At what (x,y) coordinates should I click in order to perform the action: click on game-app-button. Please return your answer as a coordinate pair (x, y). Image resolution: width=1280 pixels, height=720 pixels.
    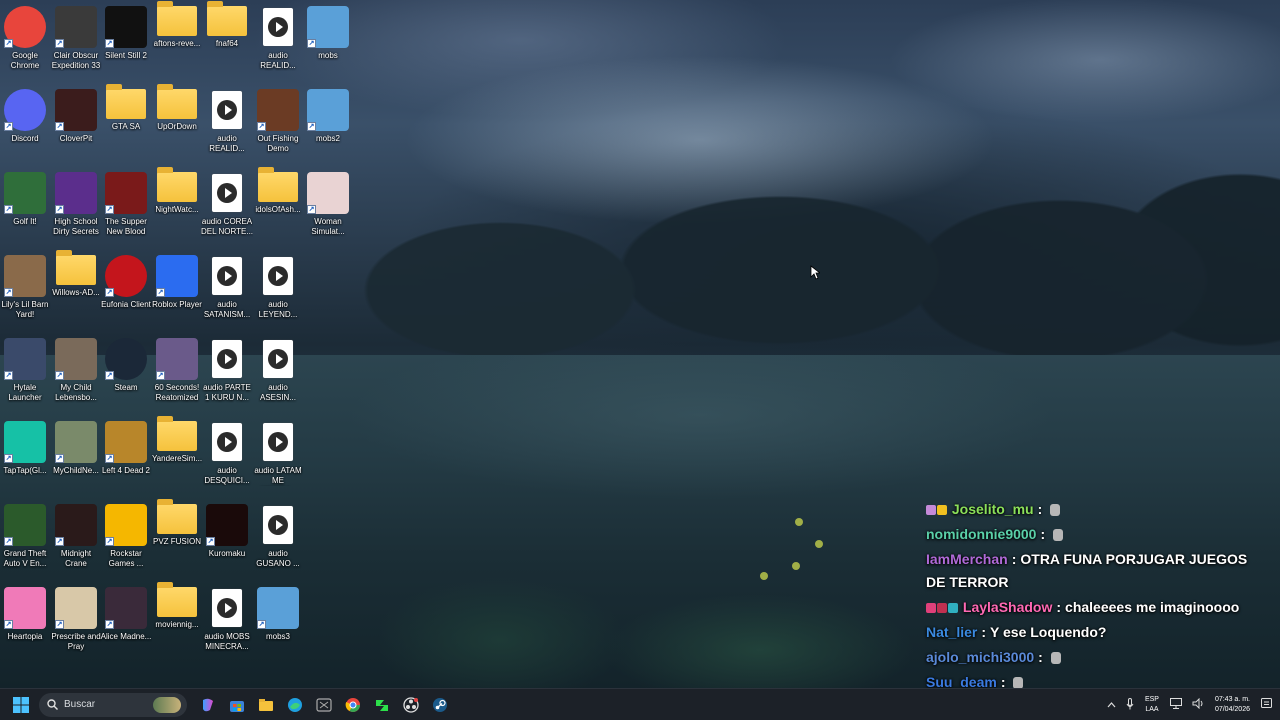
    Looking at the image, I should click on (381, 705).